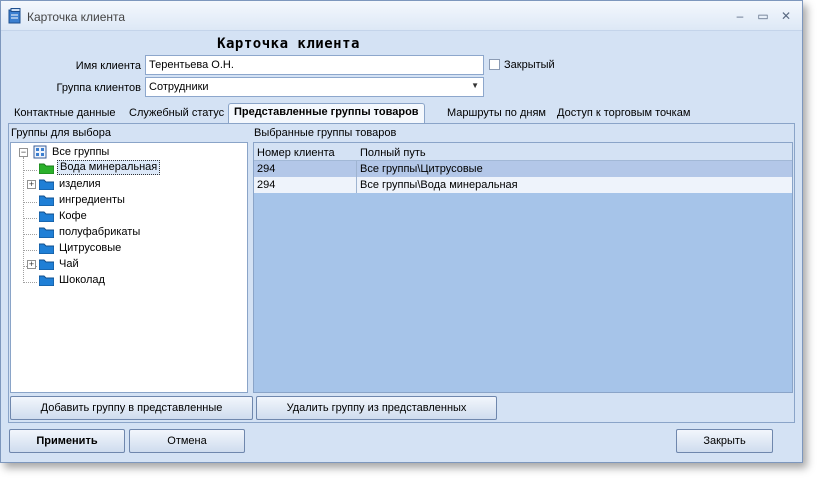 The height and width of the screenshot is (479, 819). What do you see at coordinates (529, 65) in the screenshot?
I see `closed-checkbox-label: Закрытый` at bounding box center [529, 65].